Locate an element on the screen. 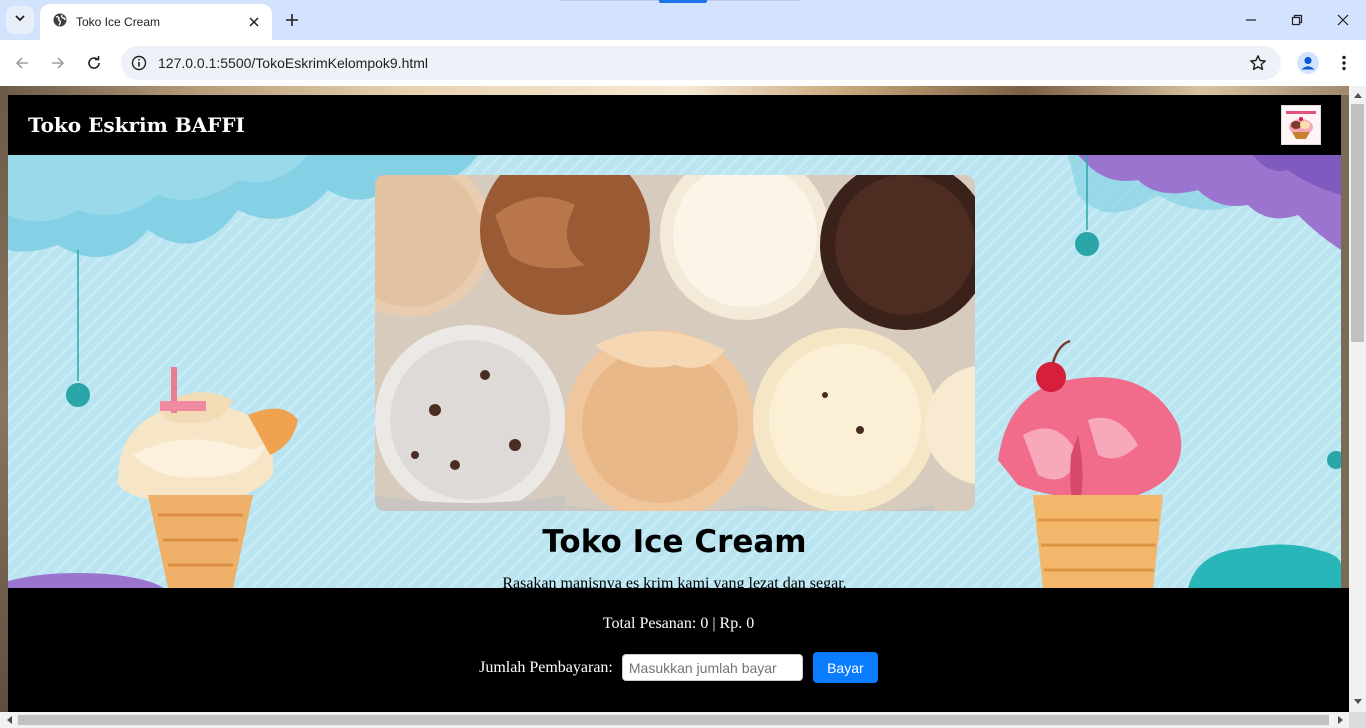 The image size is (1366, 728). payment-label: Jumlah Pembayaran: is located at coordinates (546, 667).